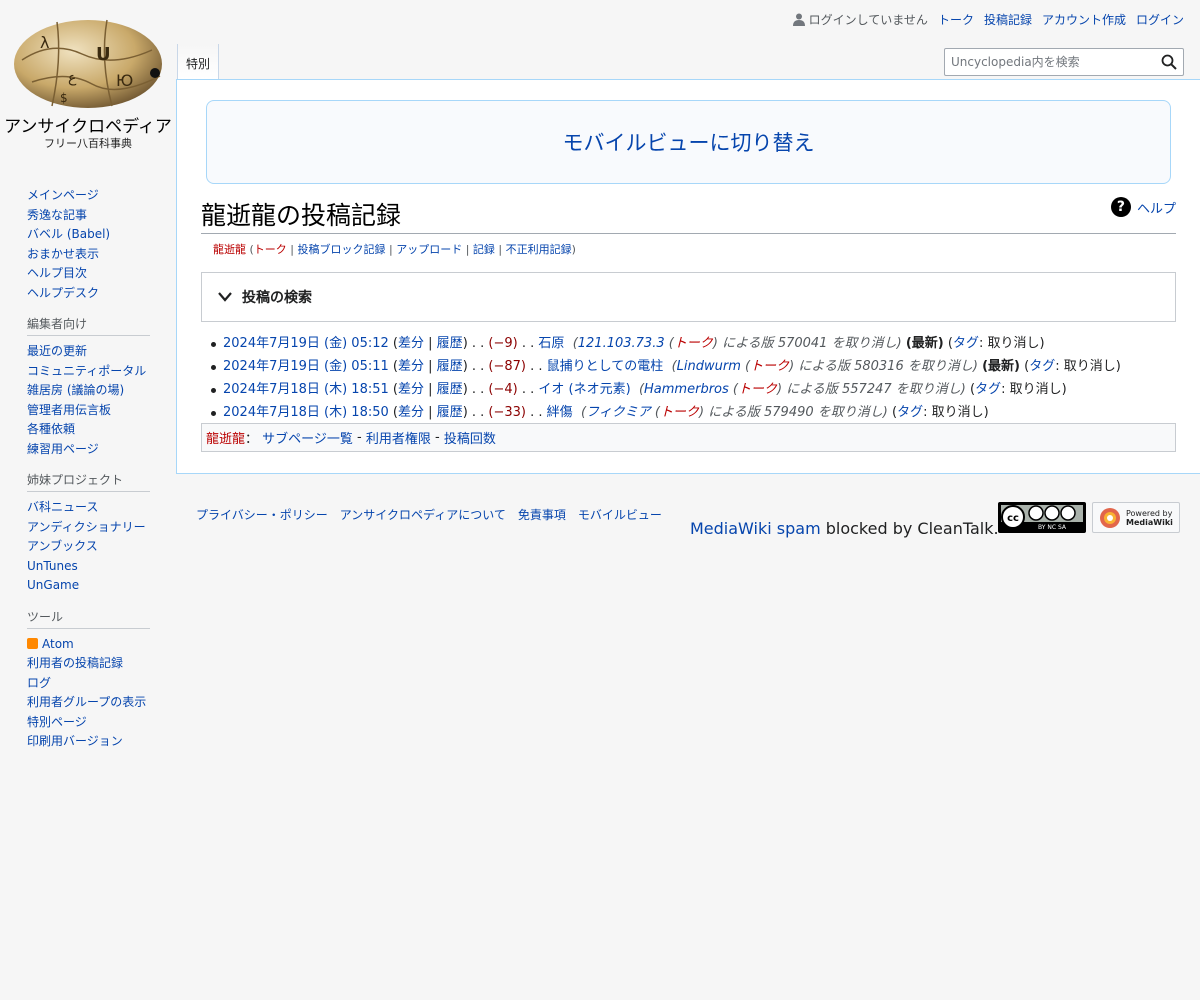  Describe the element at coordinates (198, 61) in the screenshot. I see `tab-special: 特別` at that location.